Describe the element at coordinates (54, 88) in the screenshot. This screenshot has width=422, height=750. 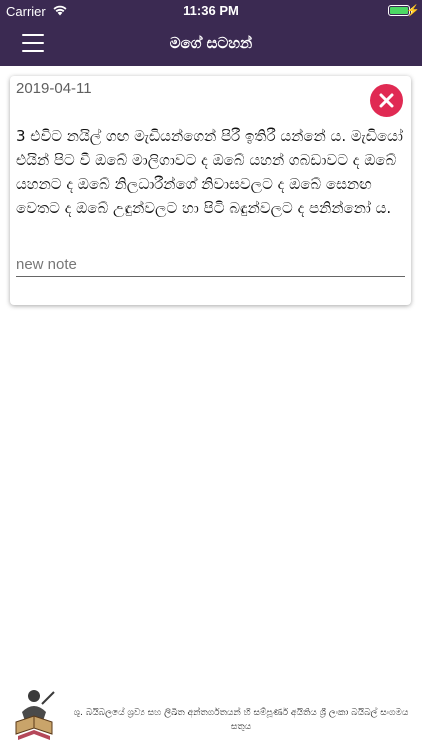
I see `note-date: 2019-04-11` at that location.